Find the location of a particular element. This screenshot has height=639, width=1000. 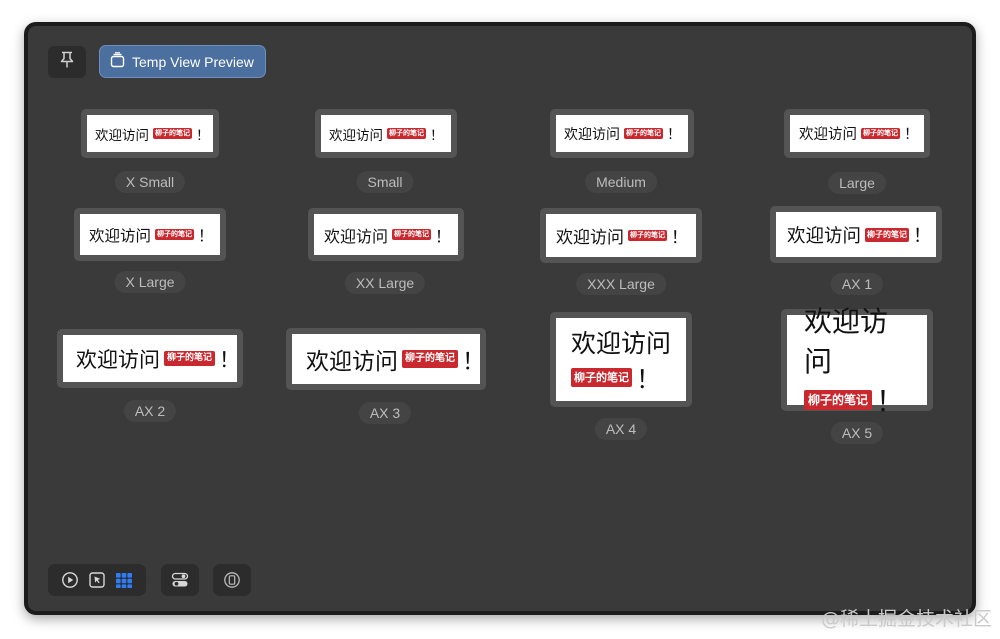

dynamic-type-size-label: AX 3 is located at coordinates (385, 413).